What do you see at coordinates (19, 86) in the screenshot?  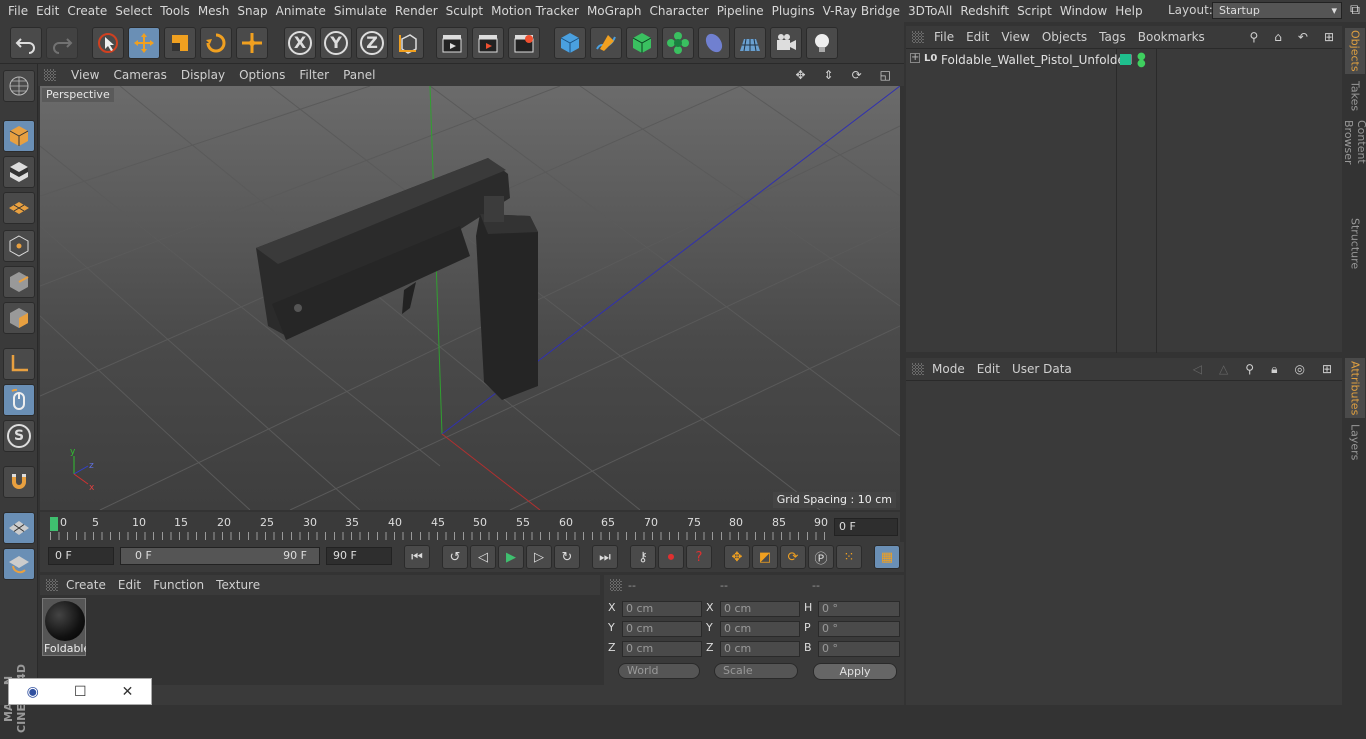 I see `make-editable-button` at bounding box center [19, 86].